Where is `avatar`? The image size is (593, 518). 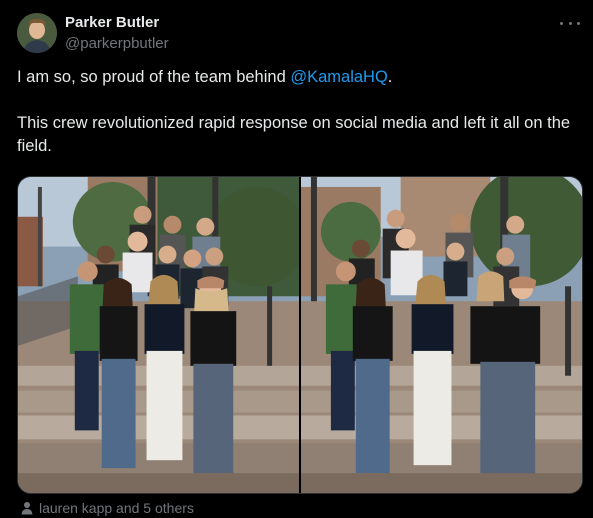
avatar is located at coordinates (37, 33).